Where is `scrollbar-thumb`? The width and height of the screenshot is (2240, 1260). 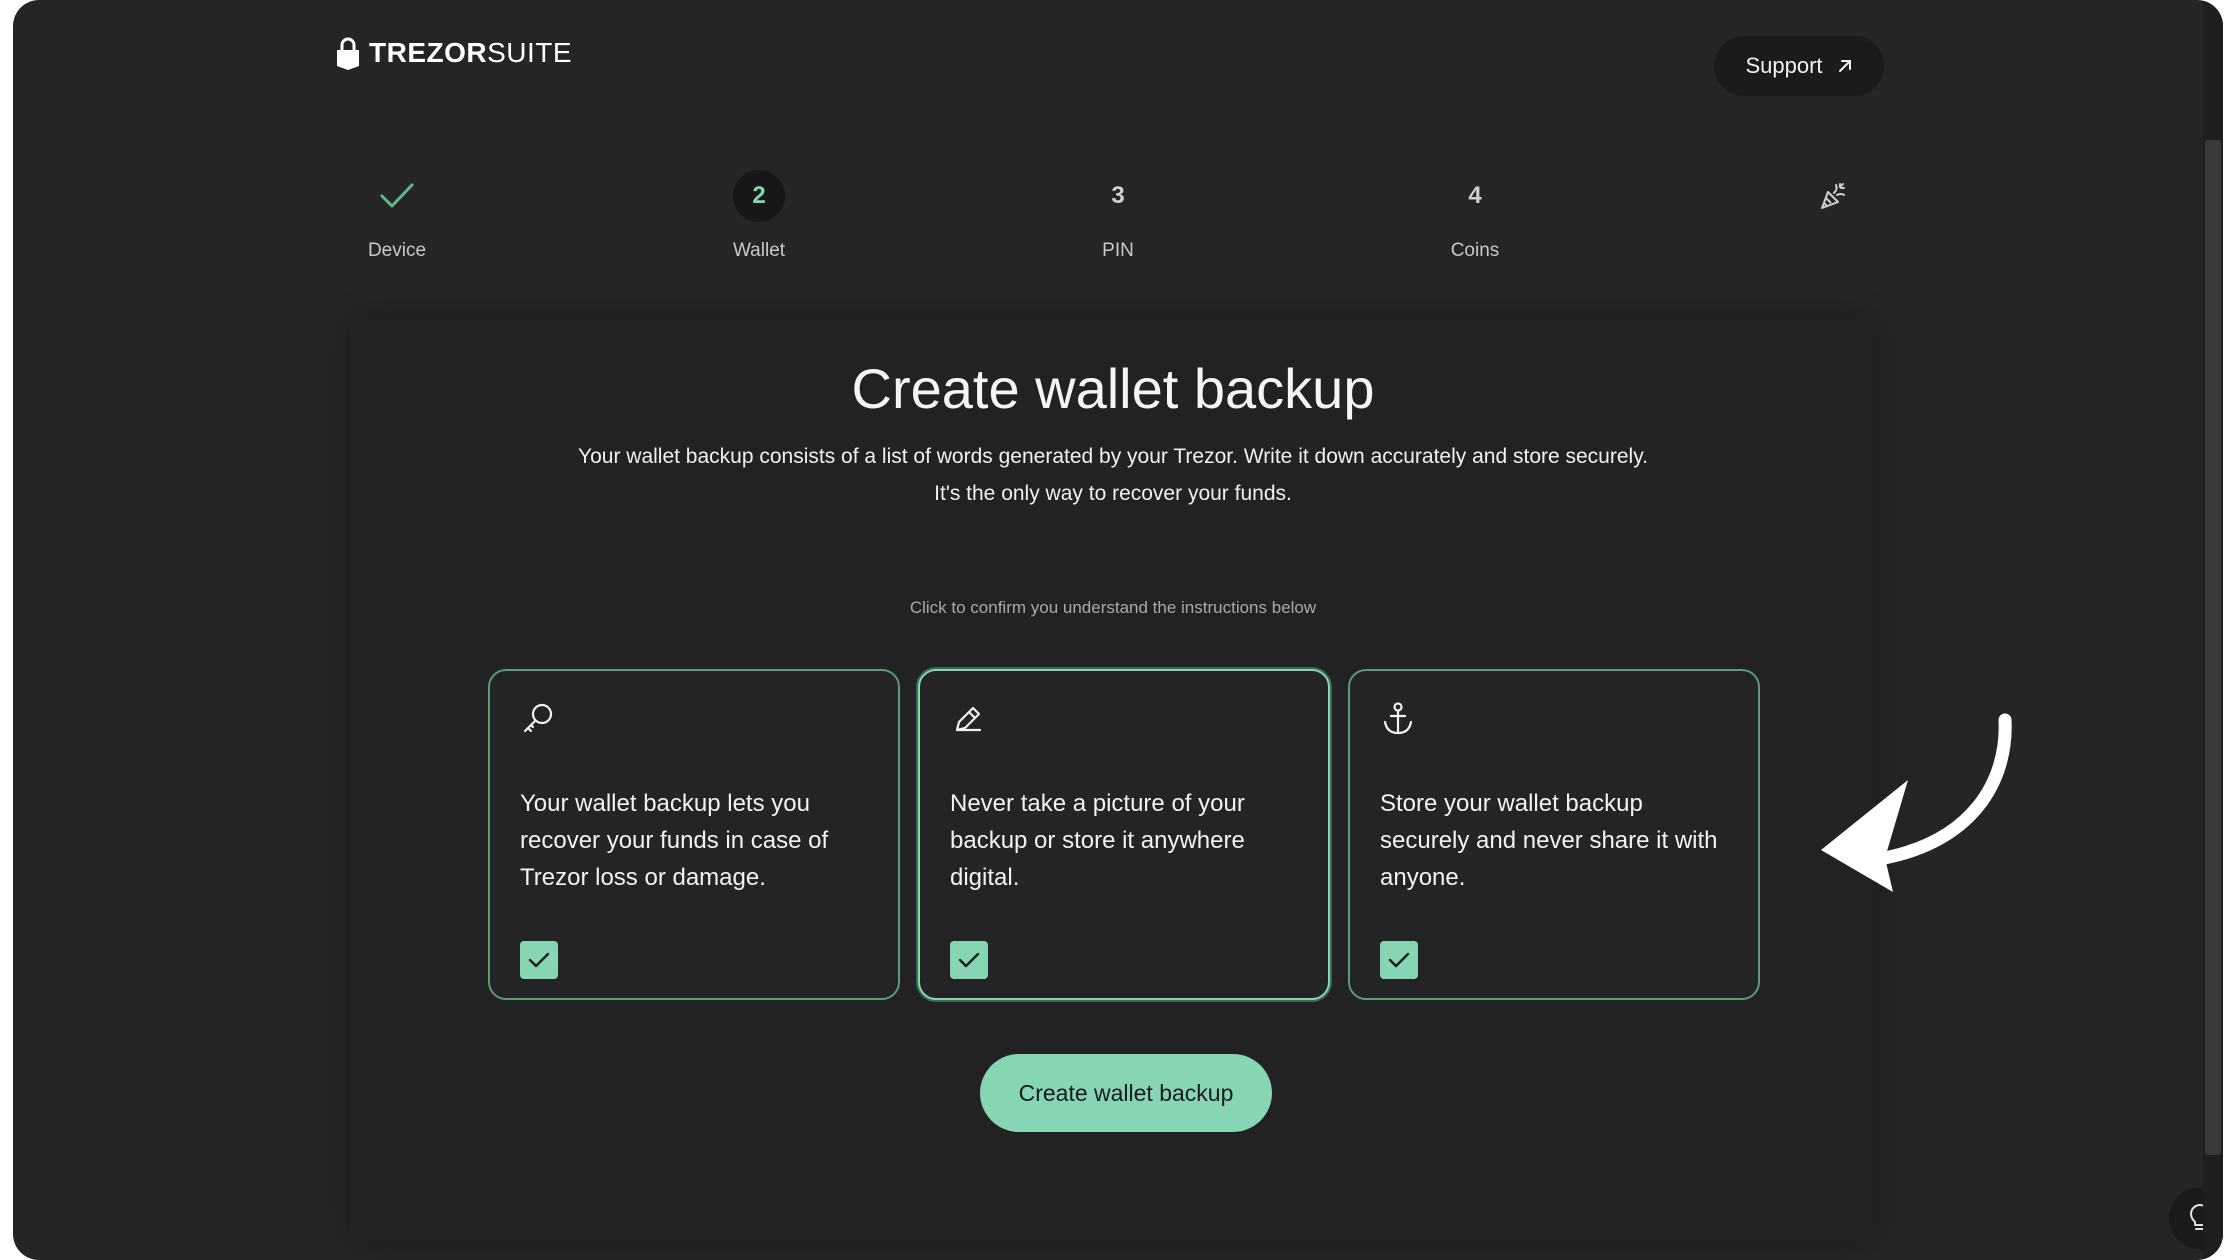 scrollbar-thumb is located at coordinates (2213, 647).